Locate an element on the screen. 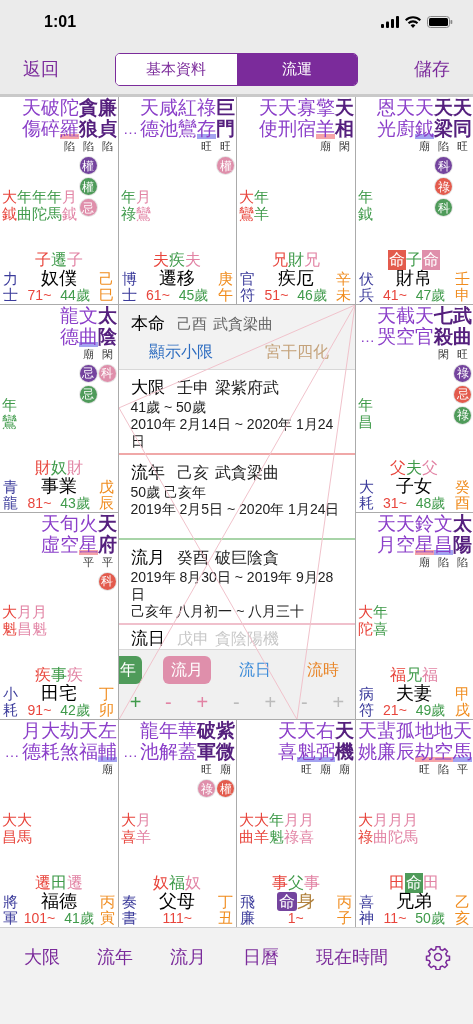 Image resolution: width=473 pixels, height=1024 pixels. star-name: 破碎 is located at coordinates (50, 118).